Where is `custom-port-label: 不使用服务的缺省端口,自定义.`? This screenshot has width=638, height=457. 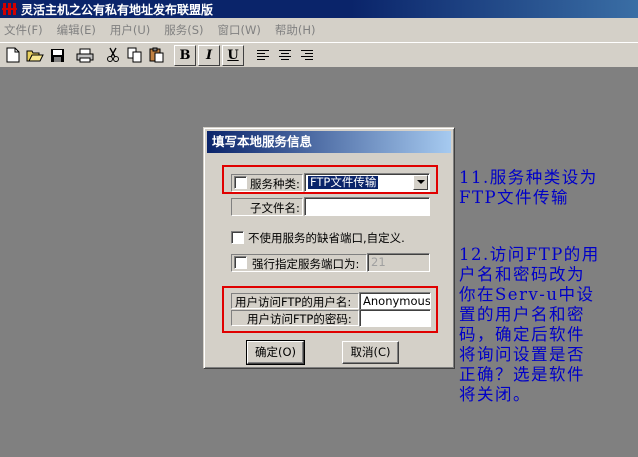
custom-port-label: 不使用服务的缺省端口,自定义. is located at coordinates (326, 238).